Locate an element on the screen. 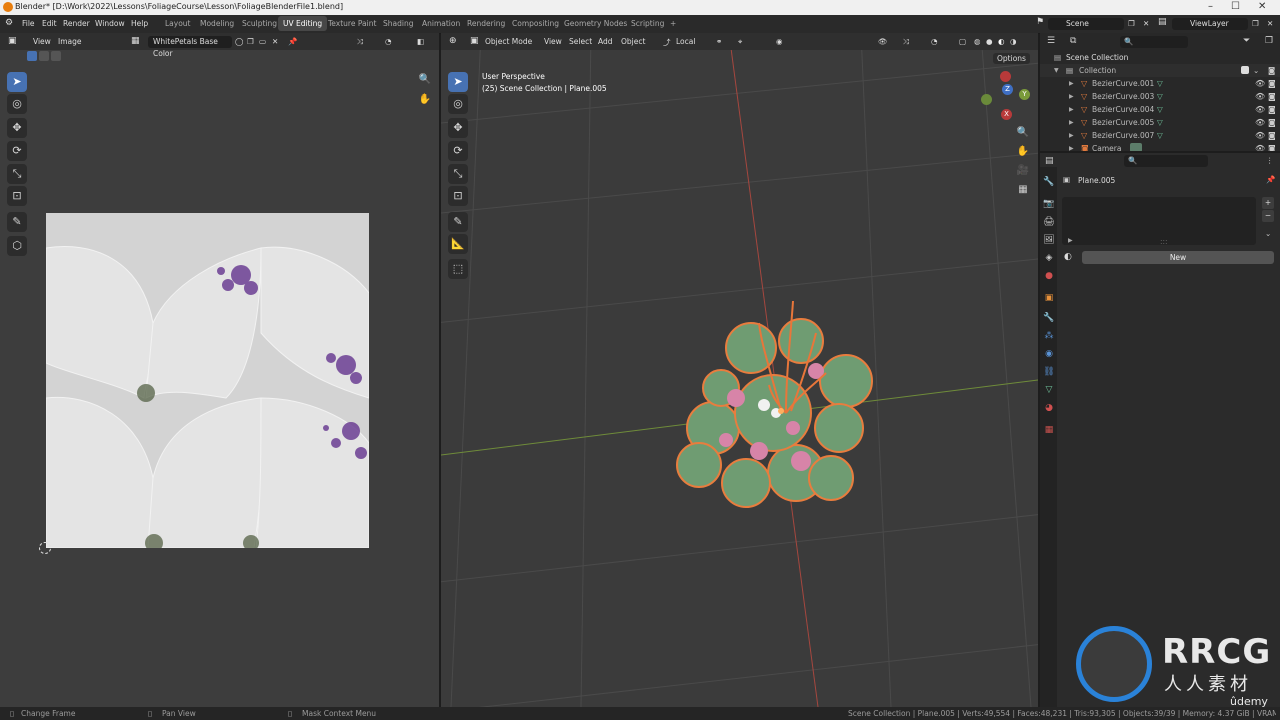 The height and width of the screenshot is (720, 1280). cursor-tool-icon: ◎ is located at coordinates (458, 104).